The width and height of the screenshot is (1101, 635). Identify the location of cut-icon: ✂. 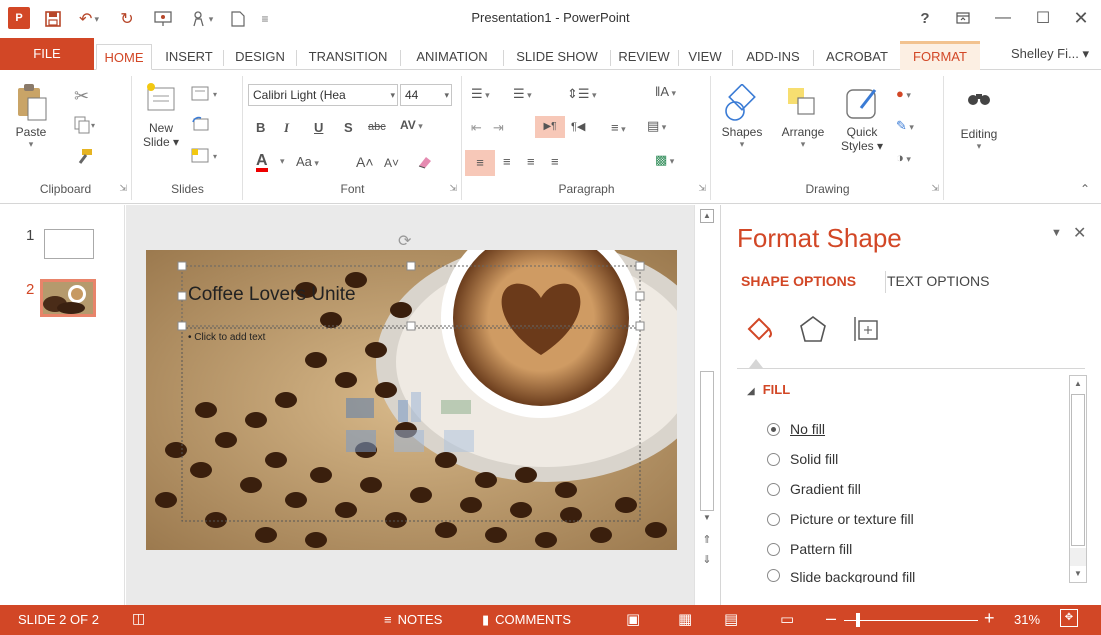
(81, 96).